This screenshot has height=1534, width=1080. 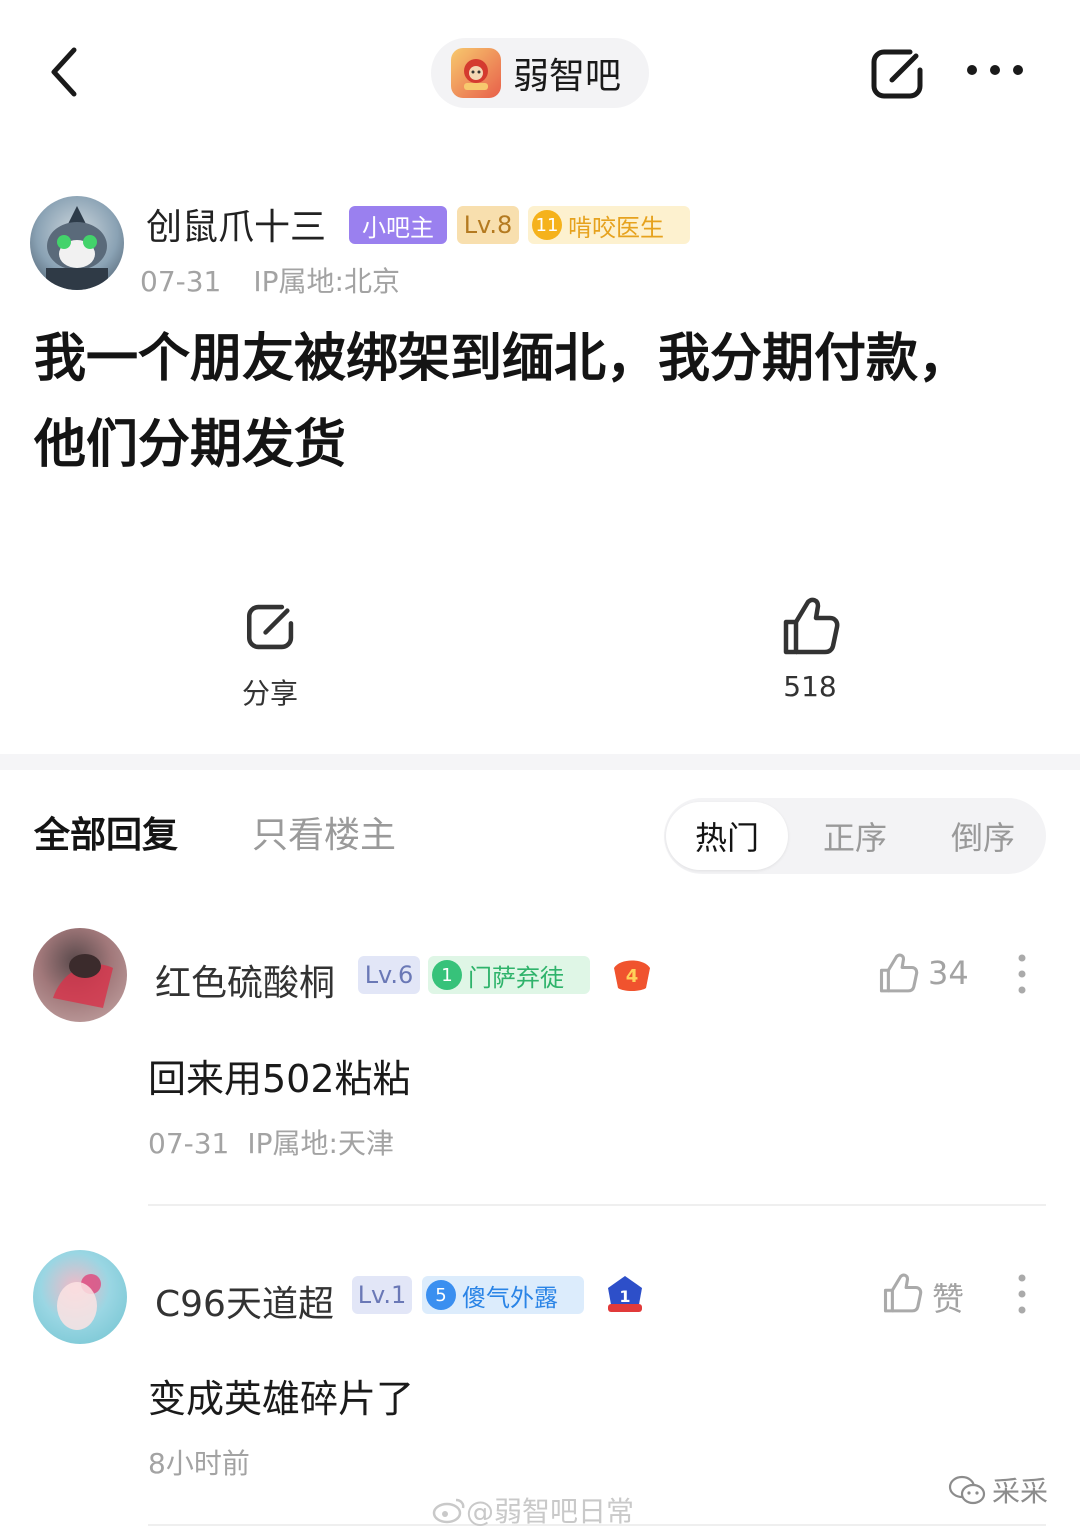 I want to click on author-avatar, so click(x=77, y=243).